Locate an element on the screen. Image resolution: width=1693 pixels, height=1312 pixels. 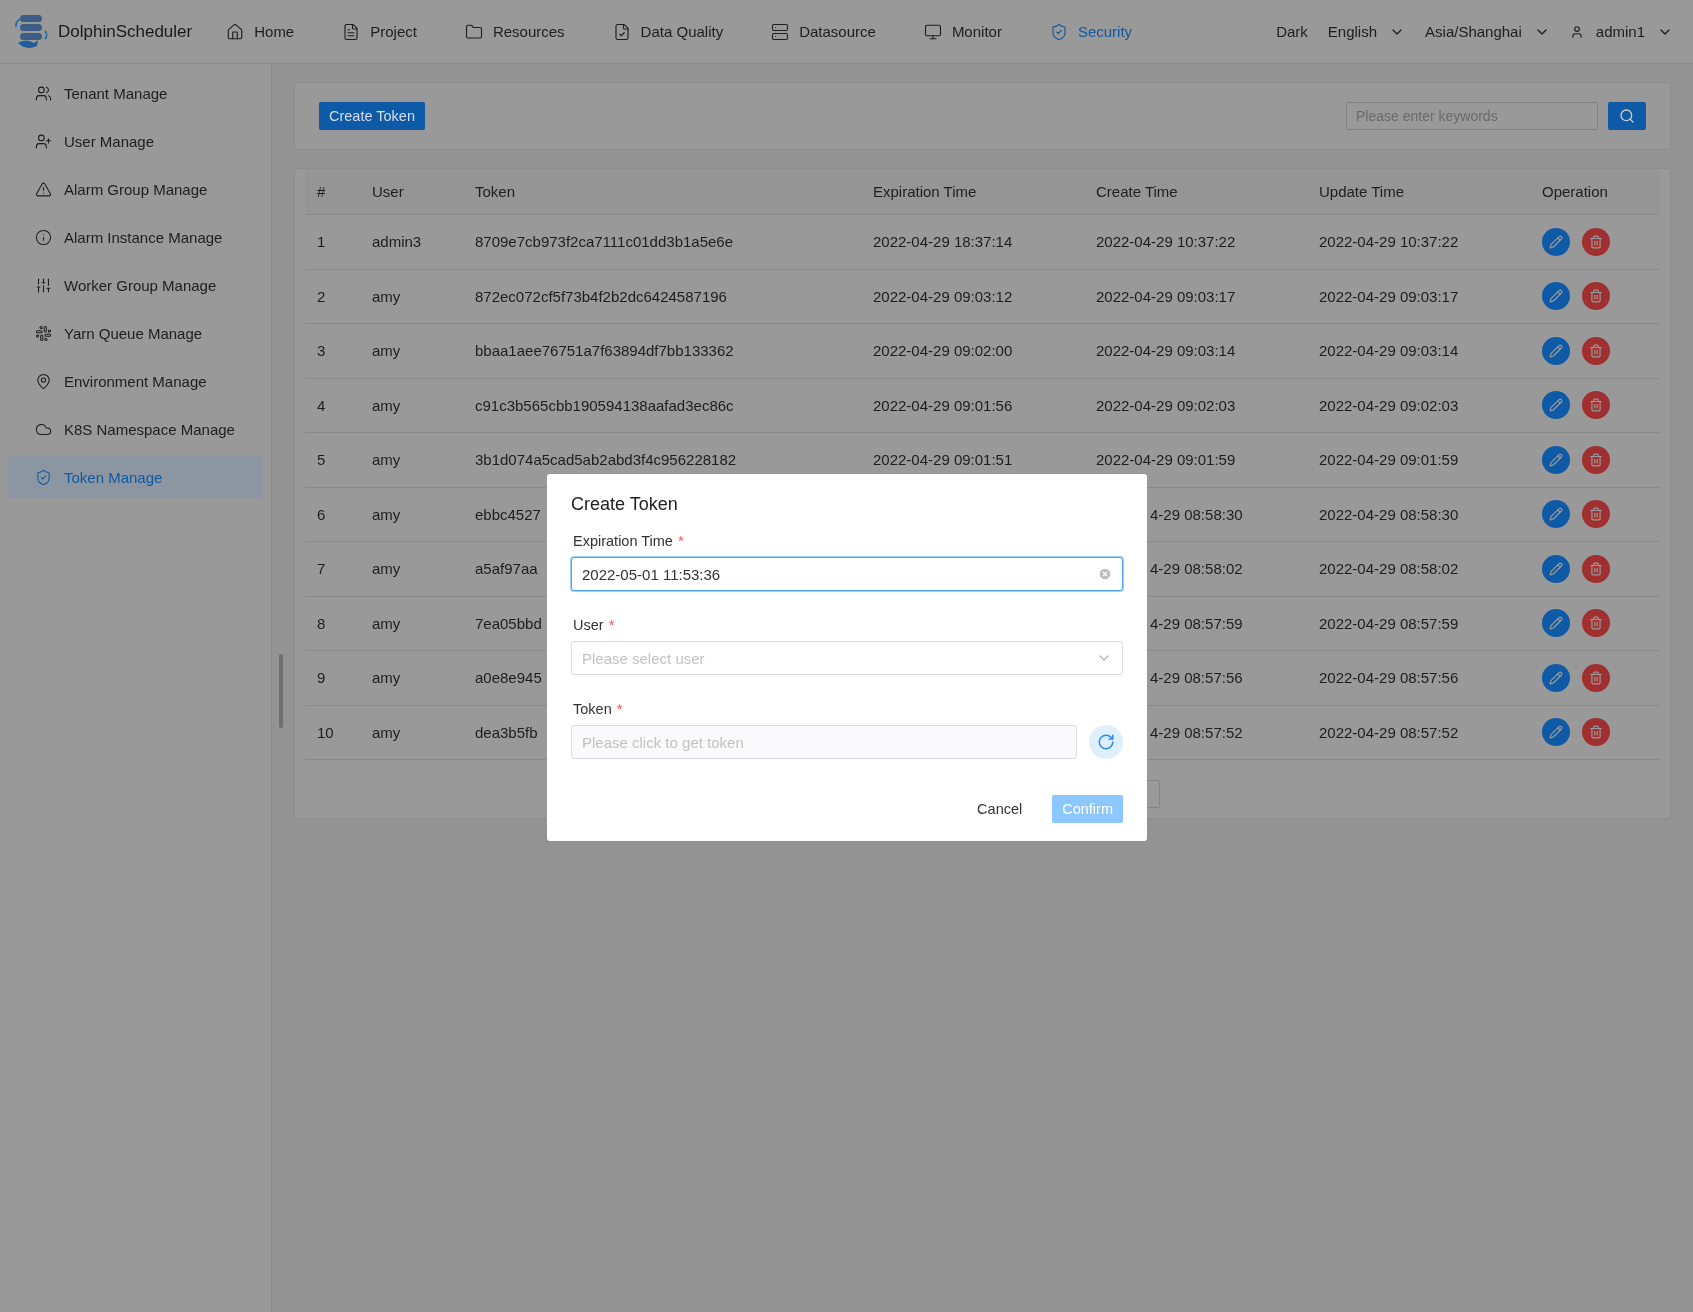
sidebar-item: K8S Namespace Manage is located at coordinates (135, 429).